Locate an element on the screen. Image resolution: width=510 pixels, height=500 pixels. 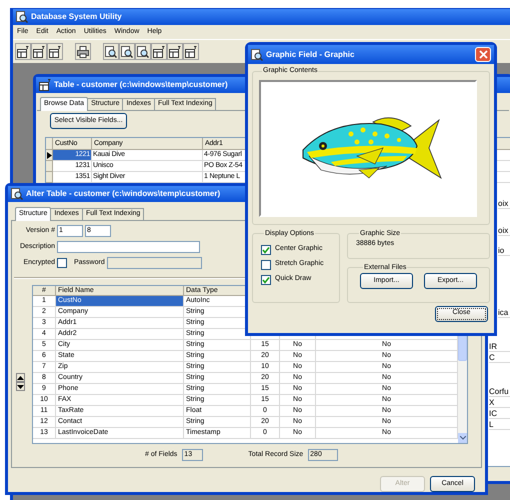
table-cell: IR is located at coordinates (499, 347).